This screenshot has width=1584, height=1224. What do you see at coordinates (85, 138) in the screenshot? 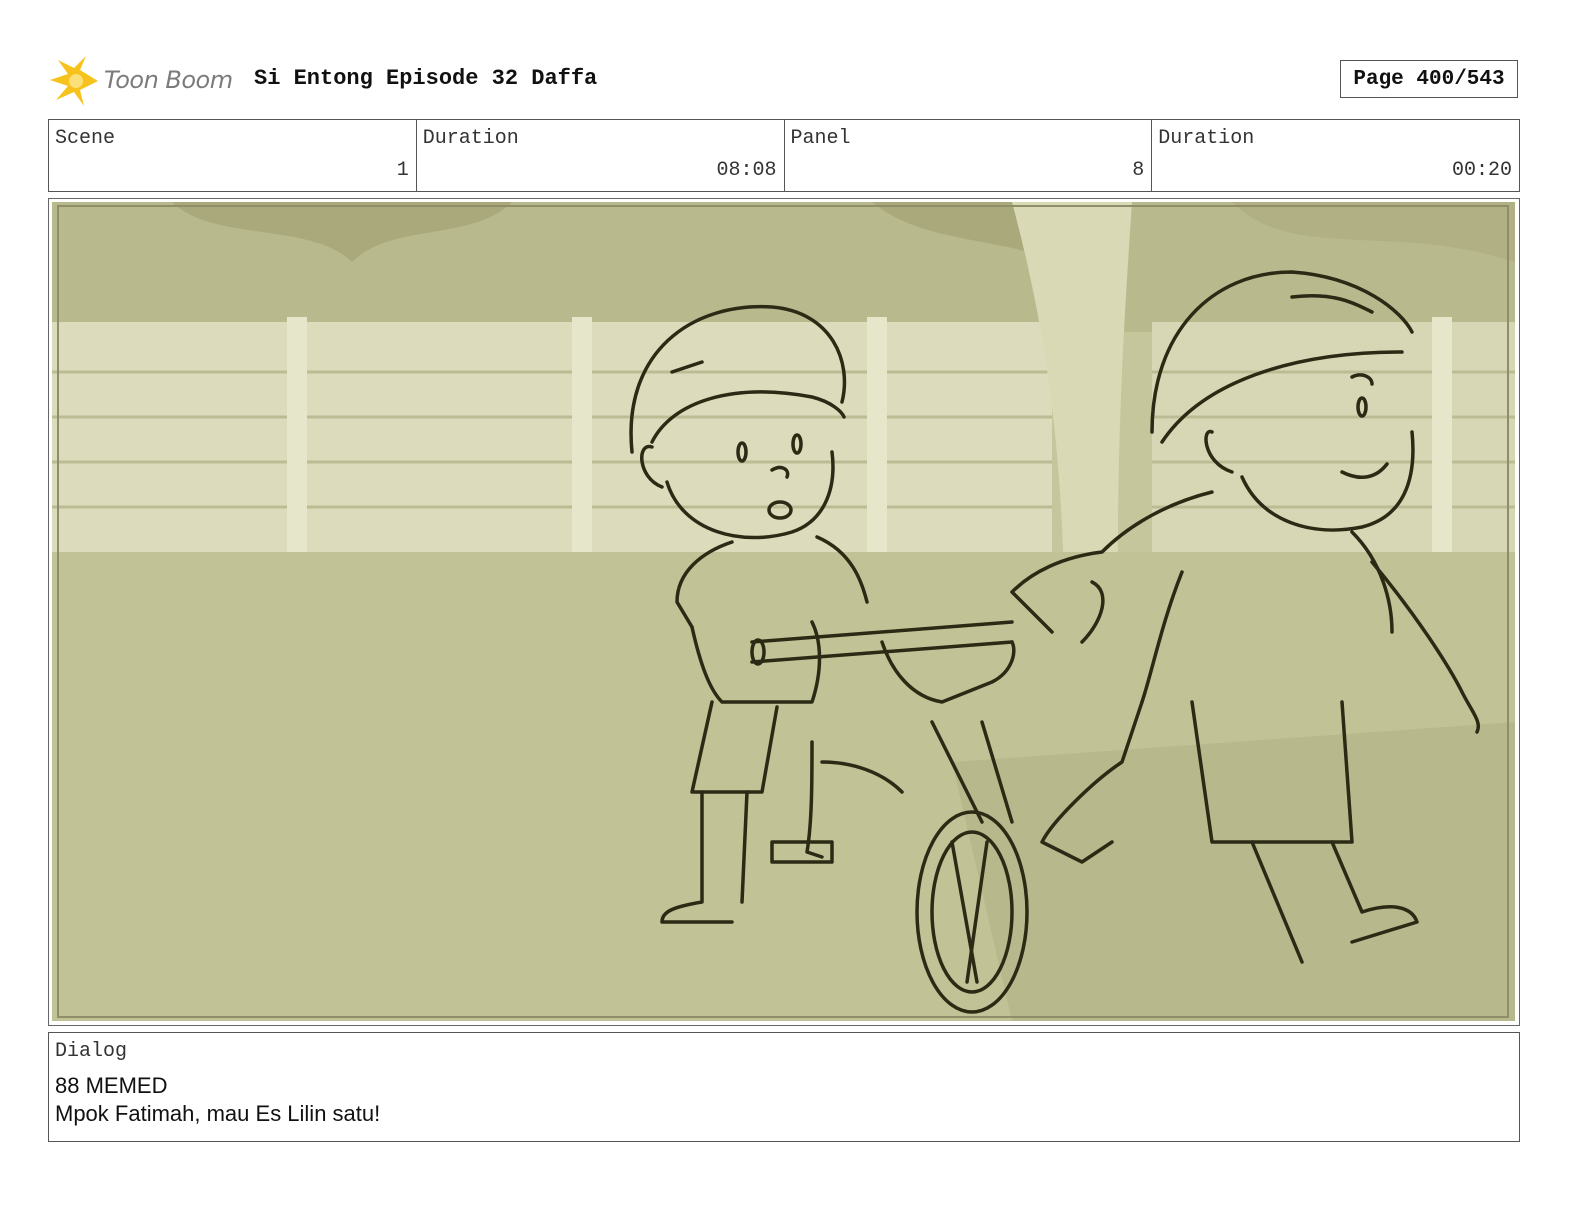
I see `scene-label: Scene` at bounding box center [85, 138].